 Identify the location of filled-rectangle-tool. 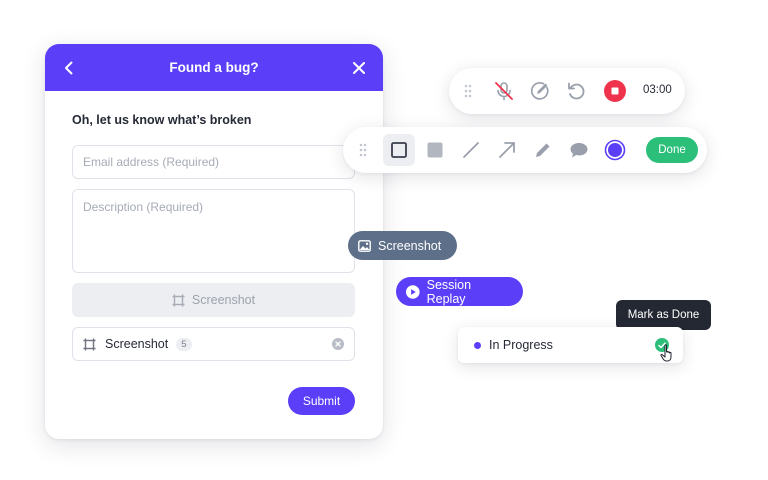
(435, 150).